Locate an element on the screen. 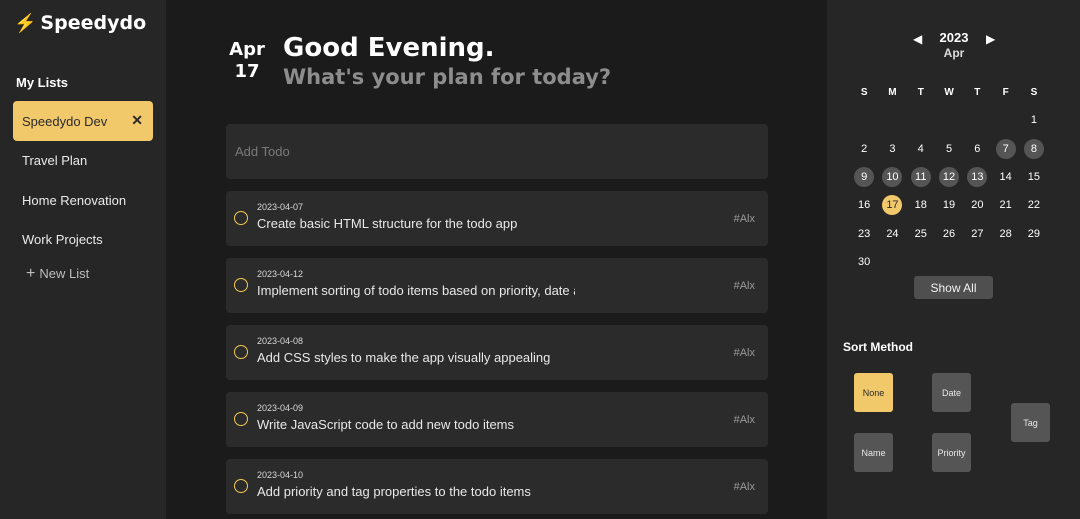  calendar-day-number: 12 is located at coordinates (949, 177).